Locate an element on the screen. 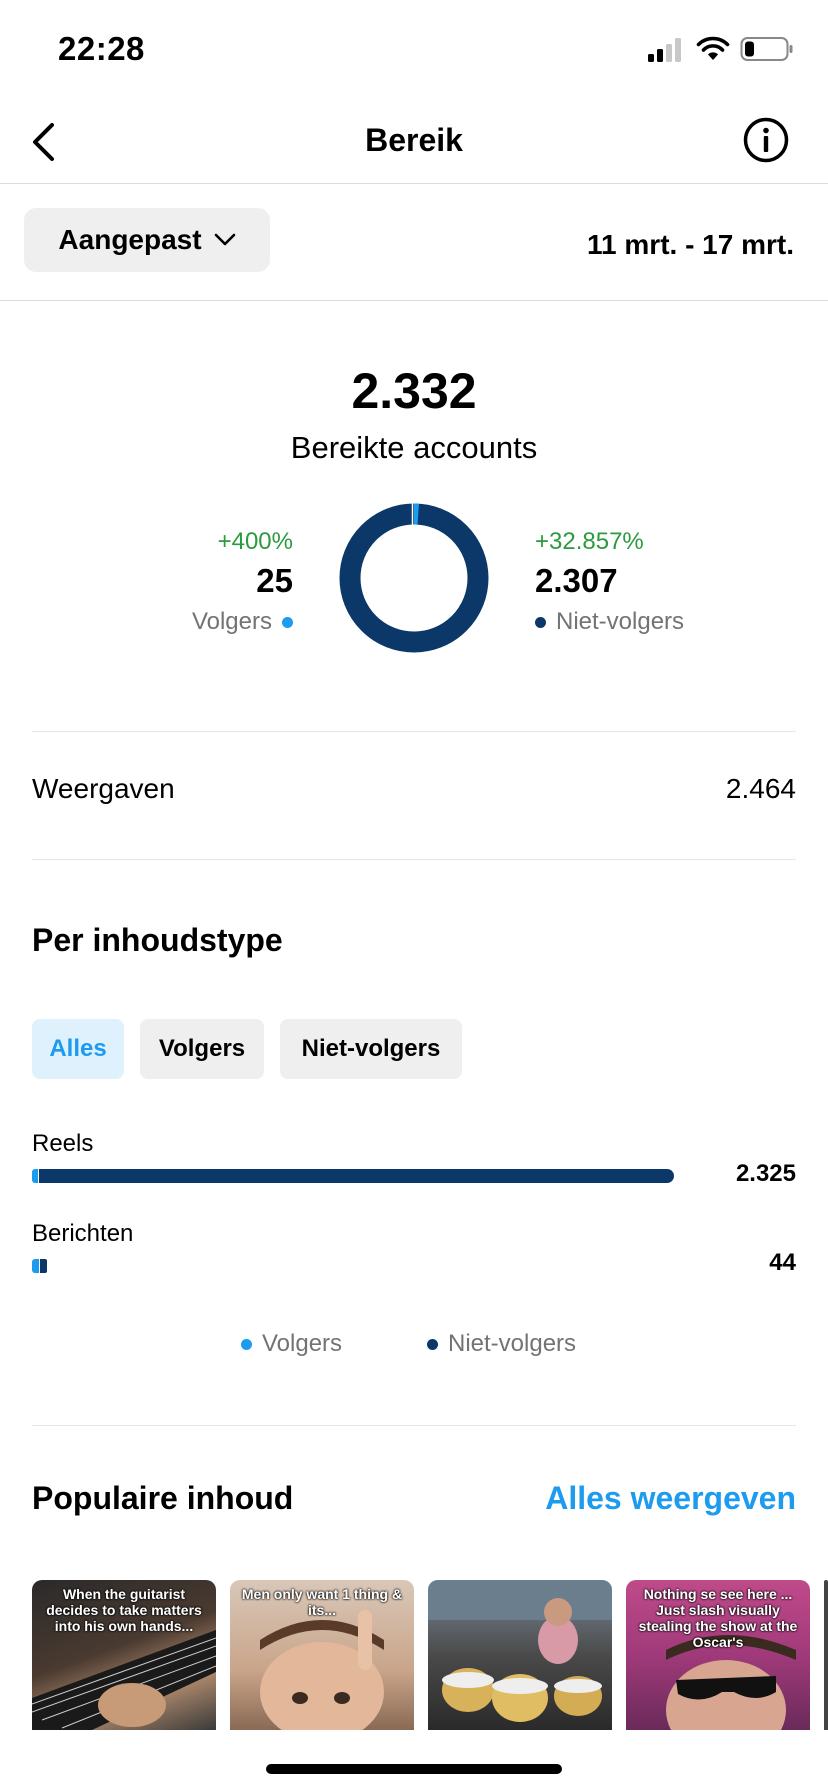 The height and width of the screenshot is (1792, 828). posts-bar-followers is located at coordinates (35, 1266).